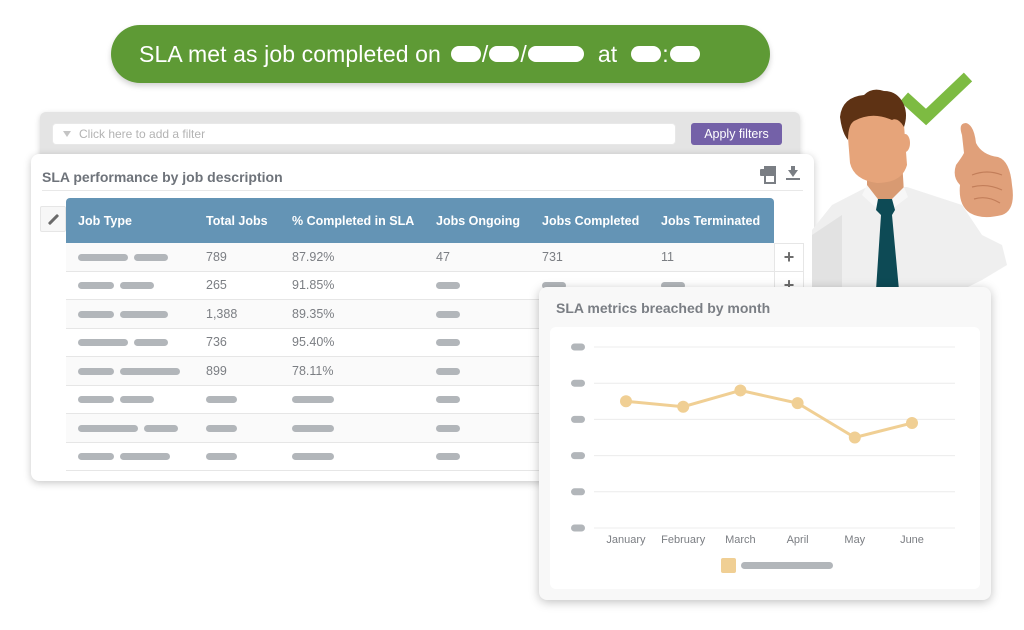 This screenshot has width=1024, height=630. Describe the element at coordinates (683, 540) in the screenshot. I see `x-tick-label: February` at that location.